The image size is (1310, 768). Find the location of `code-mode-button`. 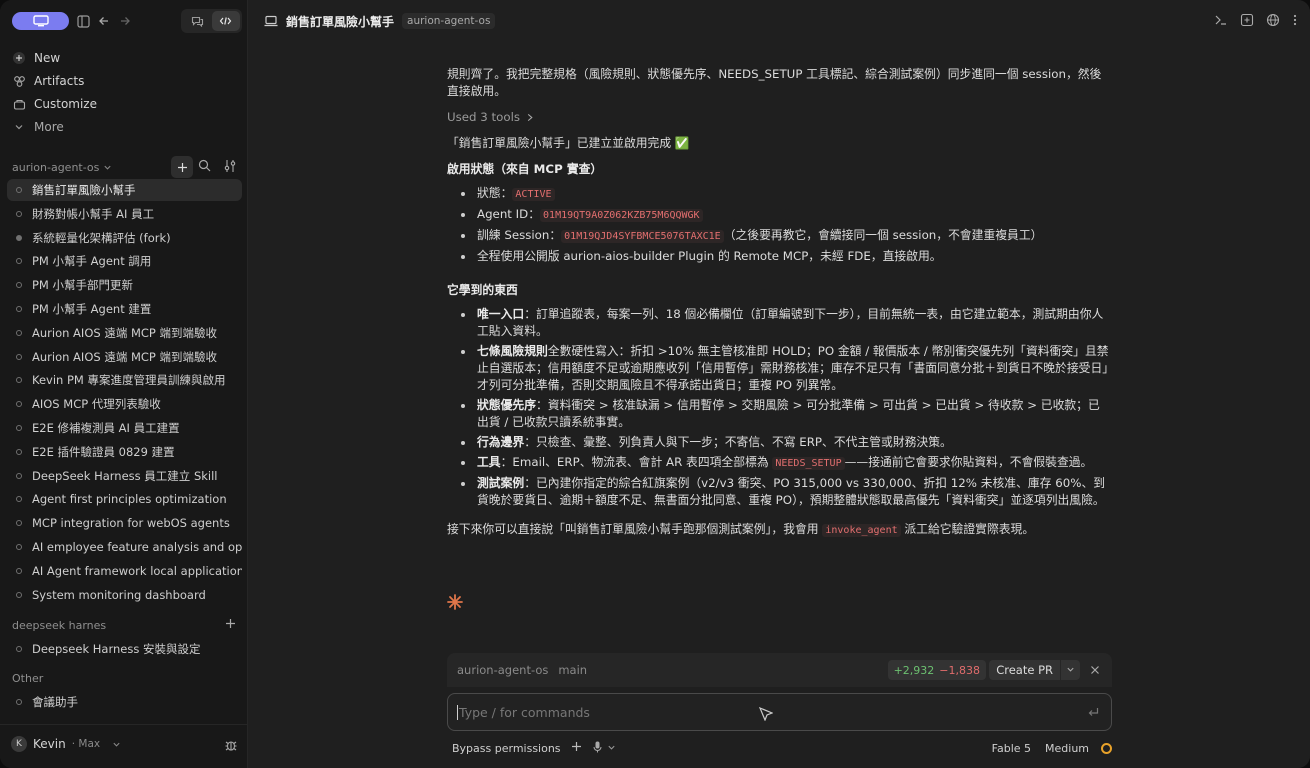

code-mode-button is located at coordinates (225, 21).